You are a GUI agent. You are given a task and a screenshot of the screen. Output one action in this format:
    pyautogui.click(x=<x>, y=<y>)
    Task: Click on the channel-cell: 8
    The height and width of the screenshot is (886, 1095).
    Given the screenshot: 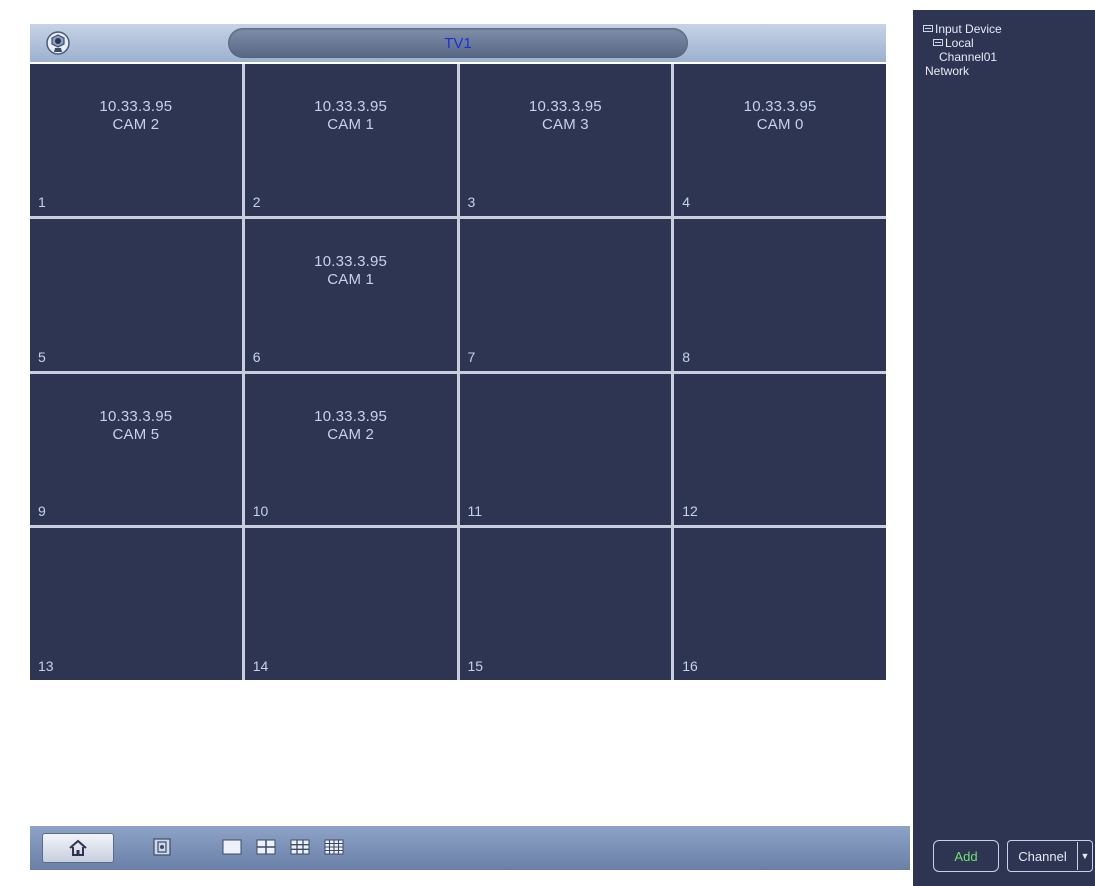 What is the action you would take?
    pyautogui.click(x=780, y=294)
    